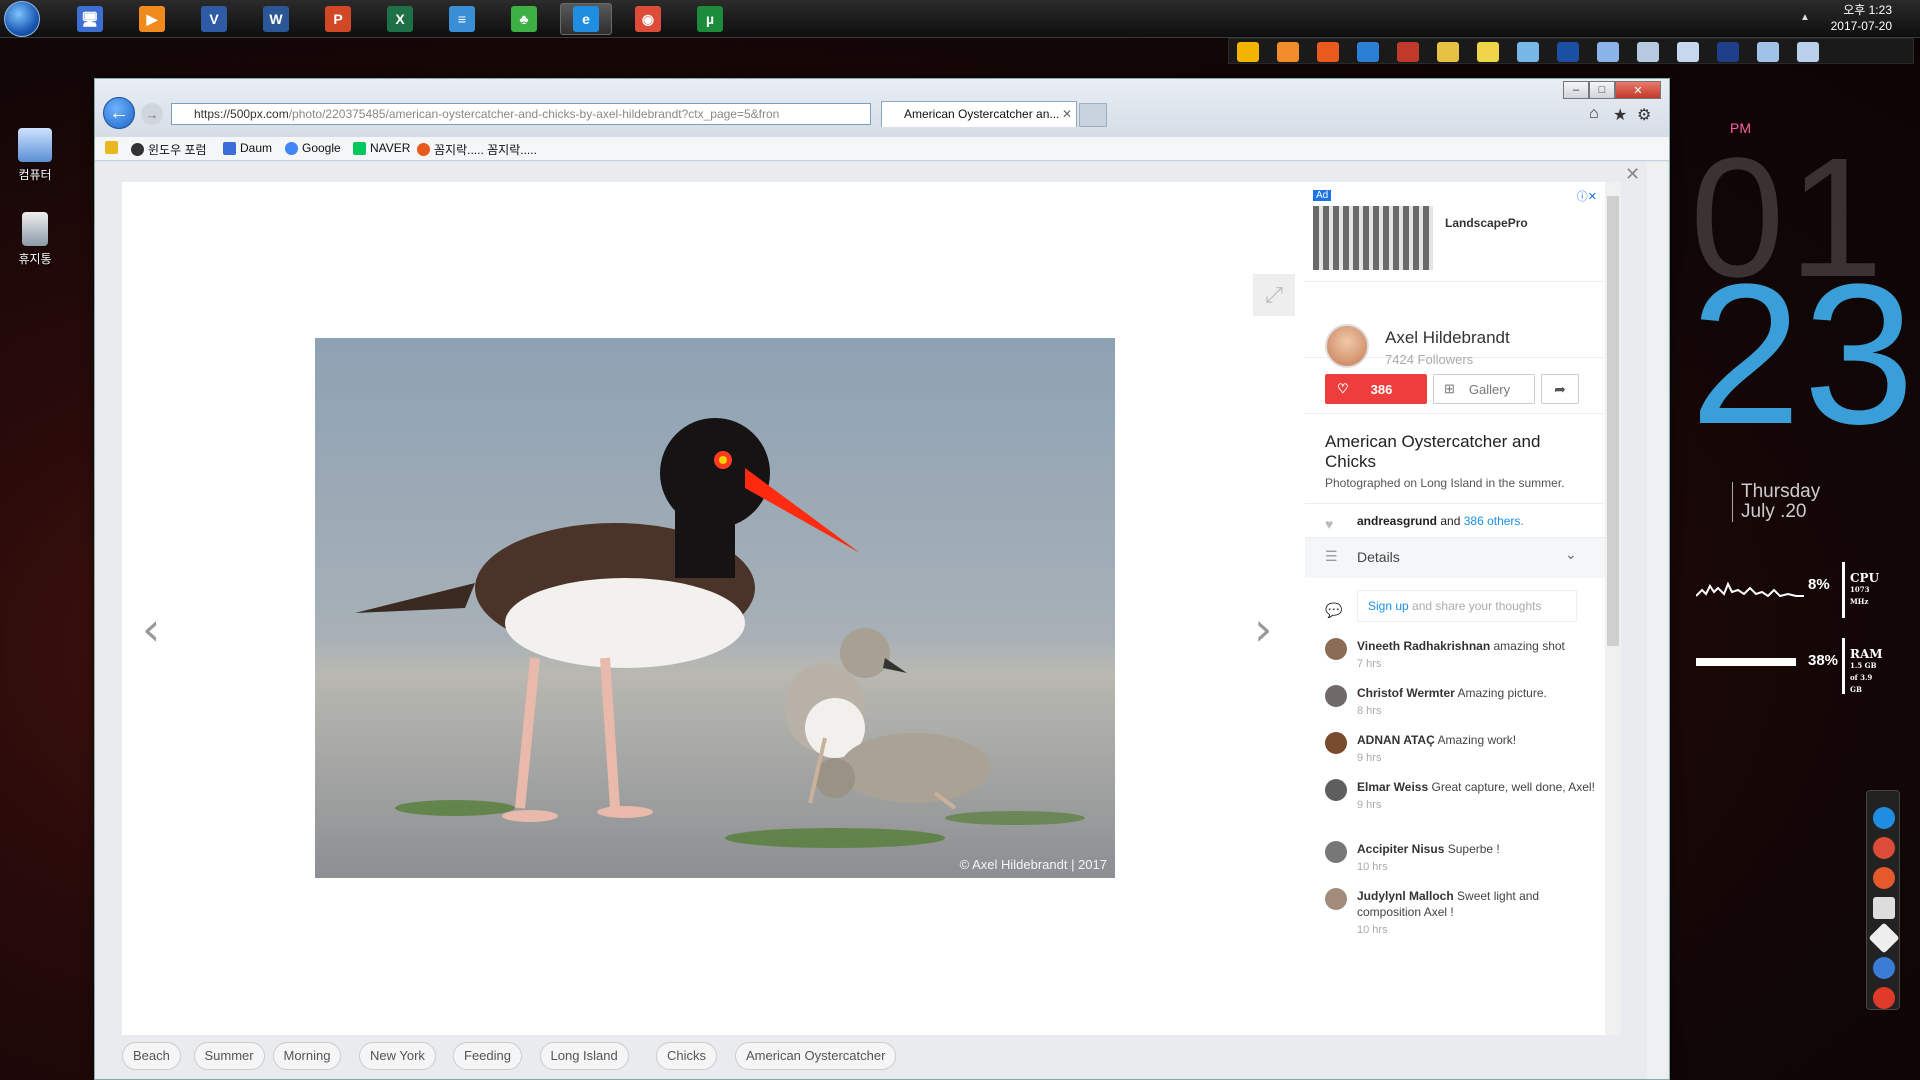 Image resolution: width=1920 pixels, height=1080 pixels. What do you see at coordinates (35, 239) in the screenshot?
I see `desktop-icon-recycle-bin: 휴지통` at bounding box center [35, 239].